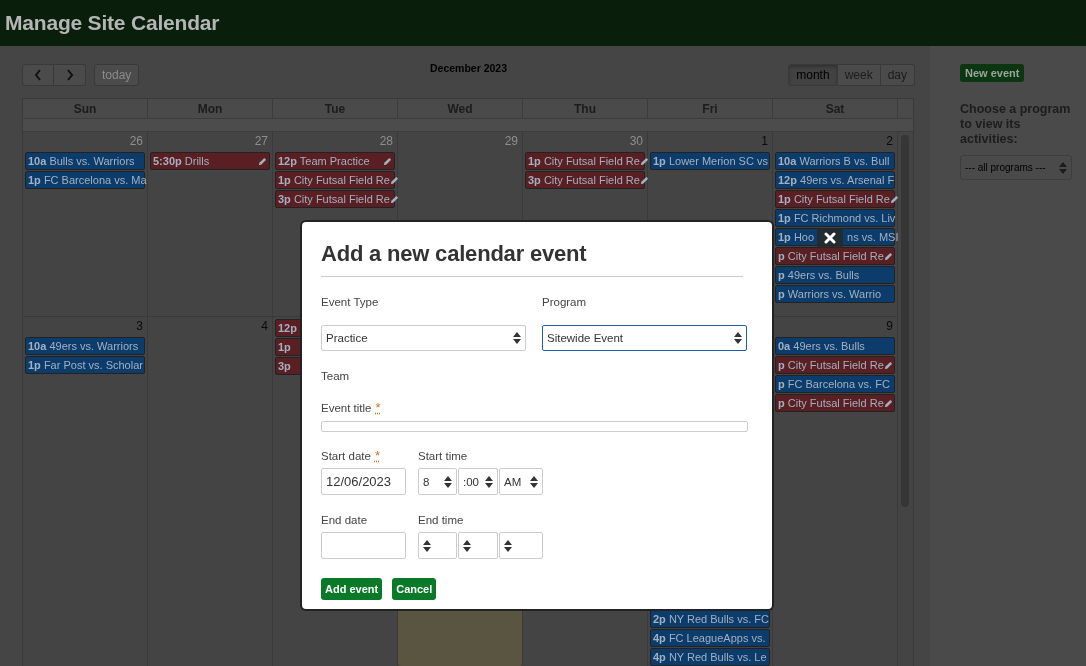 This screenshot has height=666, width=1086. I want to click on end-date-input, so click(363, 545).